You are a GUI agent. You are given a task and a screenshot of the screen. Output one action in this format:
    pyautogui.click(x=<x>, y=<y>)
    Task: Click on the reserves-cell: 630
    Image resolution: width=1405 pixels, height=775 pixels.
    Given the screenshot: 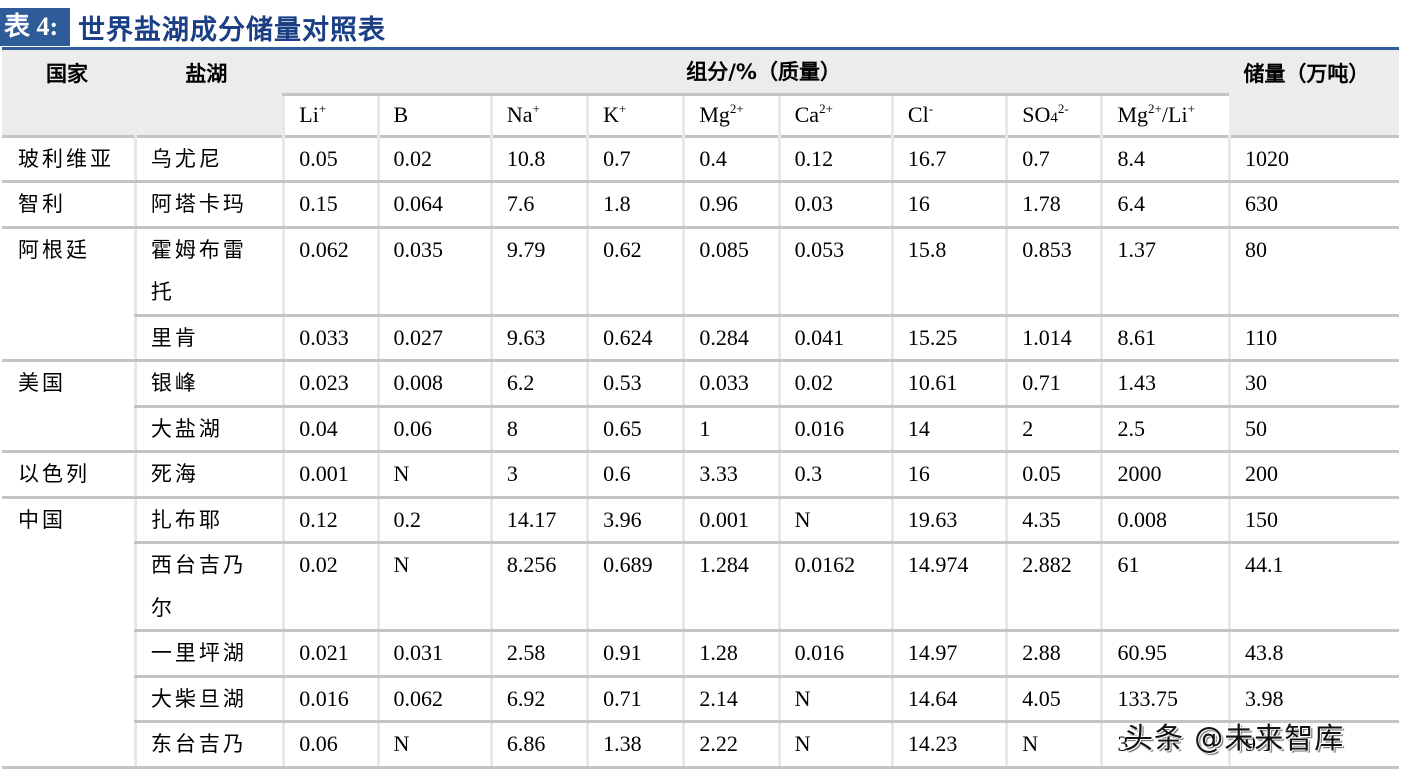 What is the action you would take?
    pyautogui.click(x=1313, y=205)
    